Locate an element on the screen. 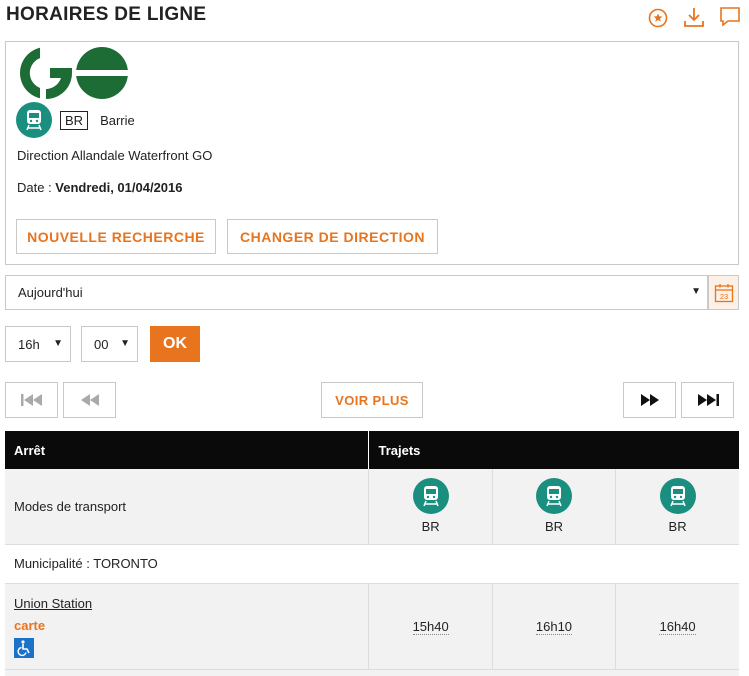  calendar-button: 23 is located at coordinates (723, 292).